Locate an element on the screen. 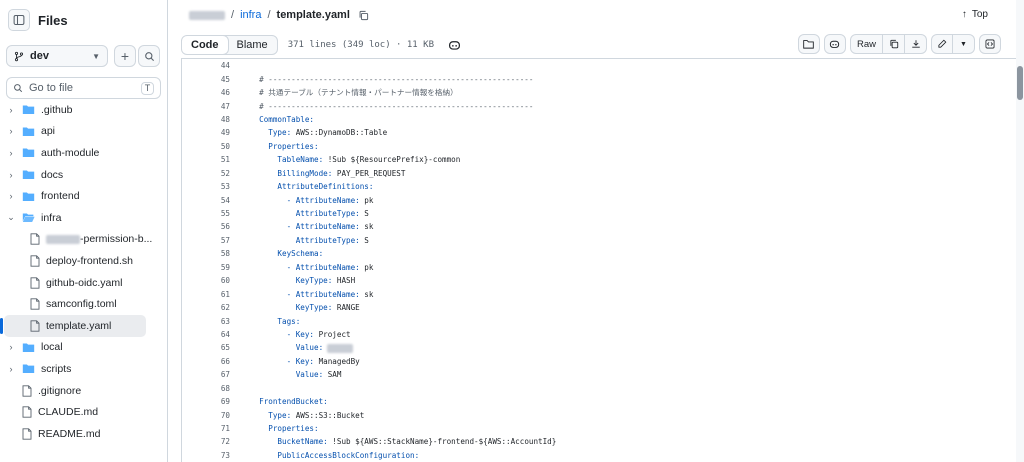 The width and height of the screenshot is (1024, 462). file-icon is located at coordinates (35, 282).